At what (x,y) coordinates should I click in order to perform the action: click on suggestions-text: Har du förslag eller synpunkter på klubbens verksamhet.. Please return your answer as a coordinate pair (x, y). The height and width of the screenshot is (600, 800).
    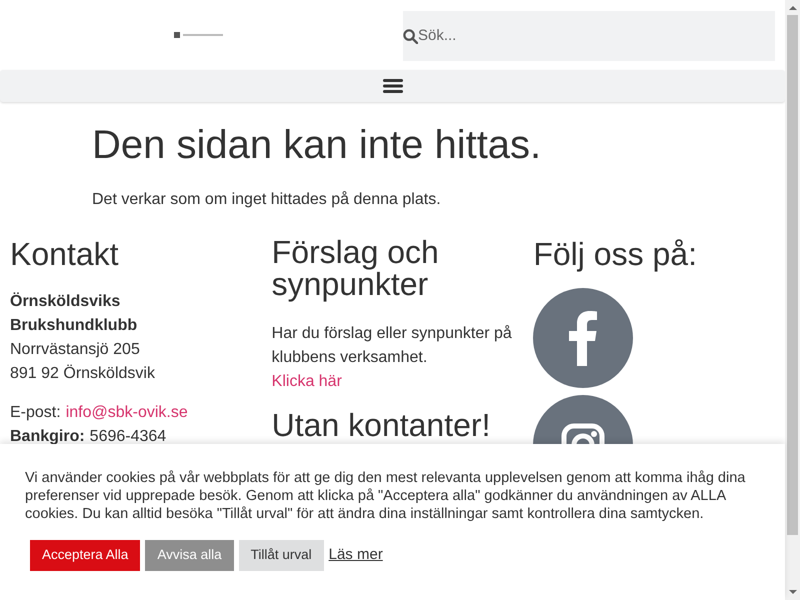
    Looking at the image, I should click on (392, 346).